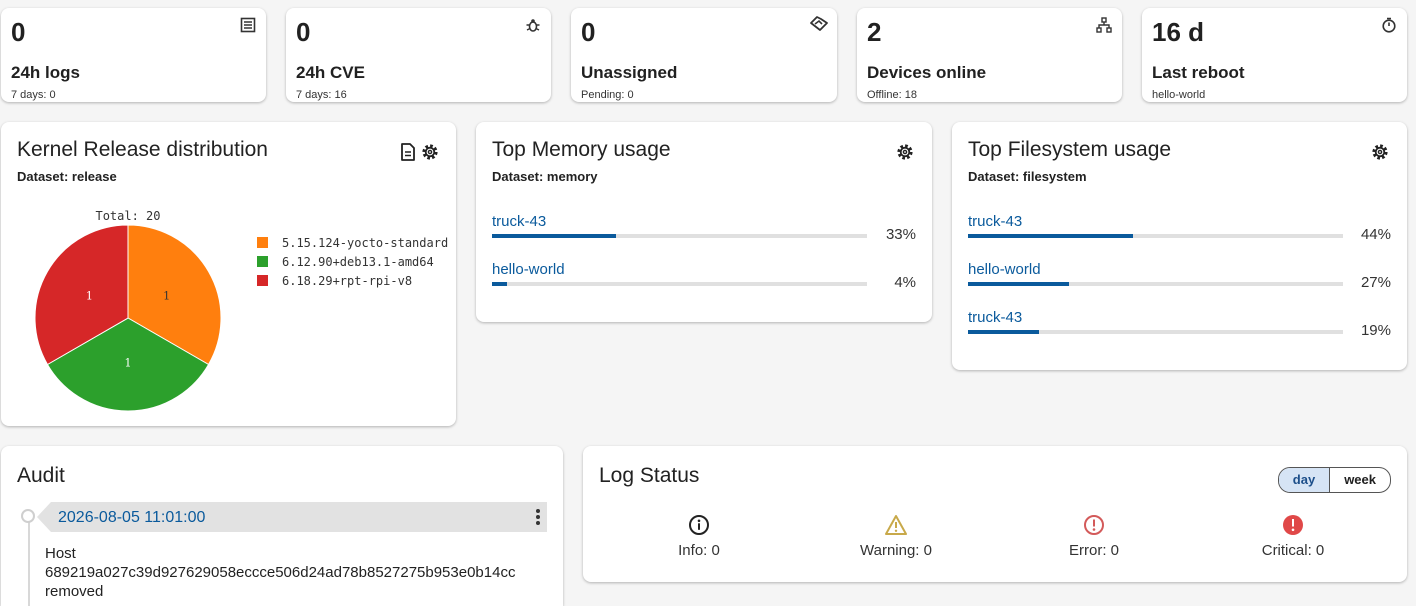  What do you see at coordinates (41, 475) in the screenshot?
I see `card-title: Audit` at bounding box center [41, 475].